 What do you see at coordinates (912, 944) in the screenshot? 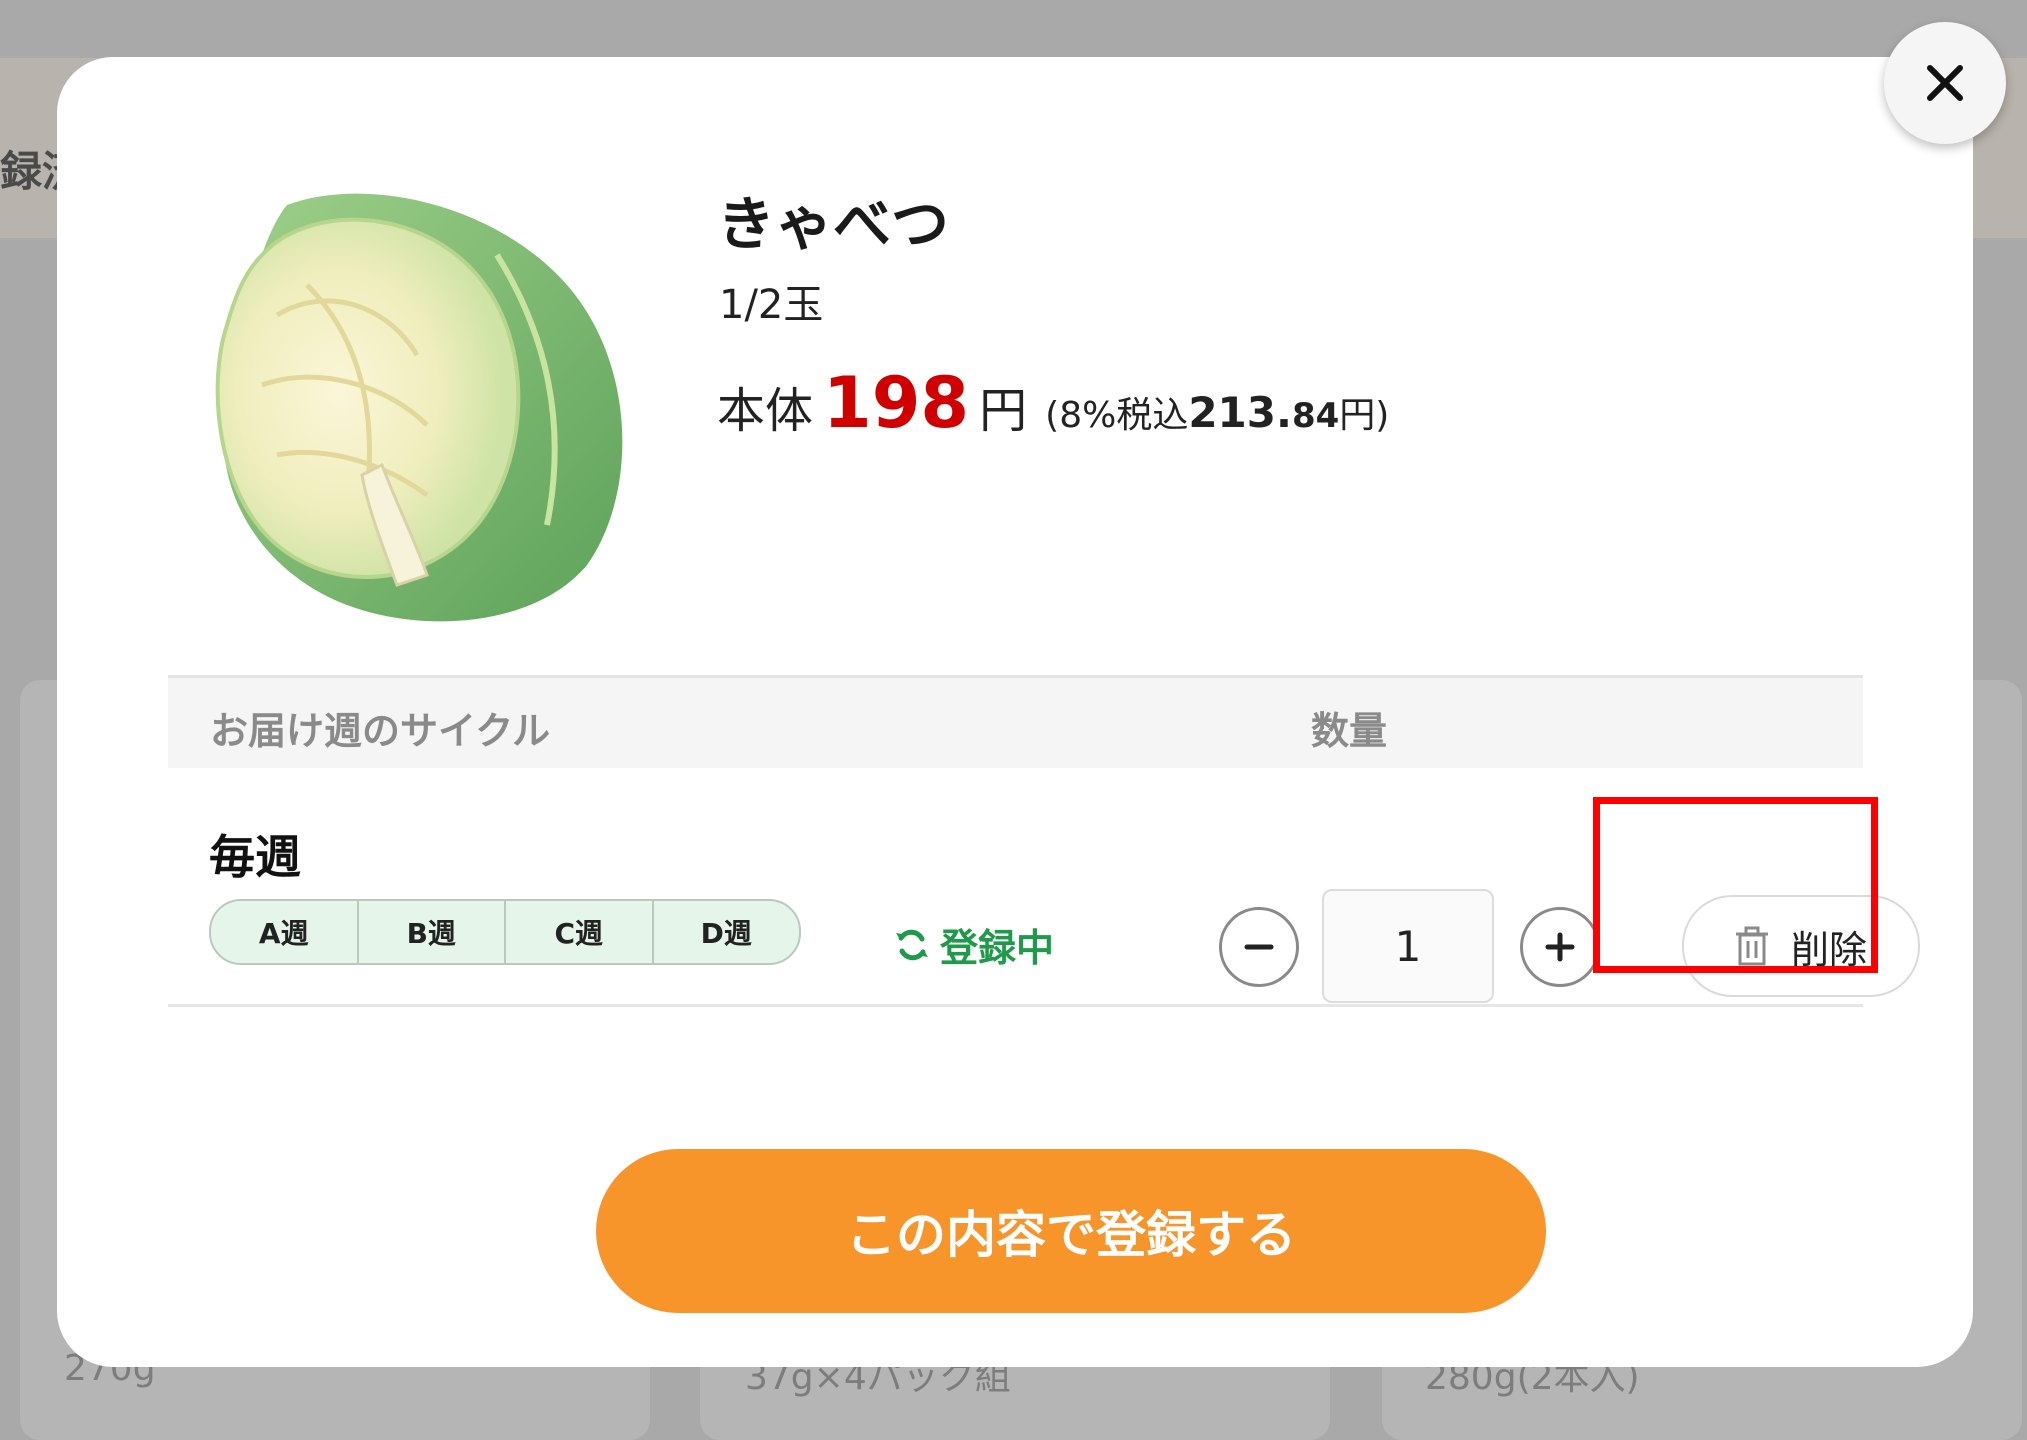
I see `refresh-icon` at bounding box center [912, 944].